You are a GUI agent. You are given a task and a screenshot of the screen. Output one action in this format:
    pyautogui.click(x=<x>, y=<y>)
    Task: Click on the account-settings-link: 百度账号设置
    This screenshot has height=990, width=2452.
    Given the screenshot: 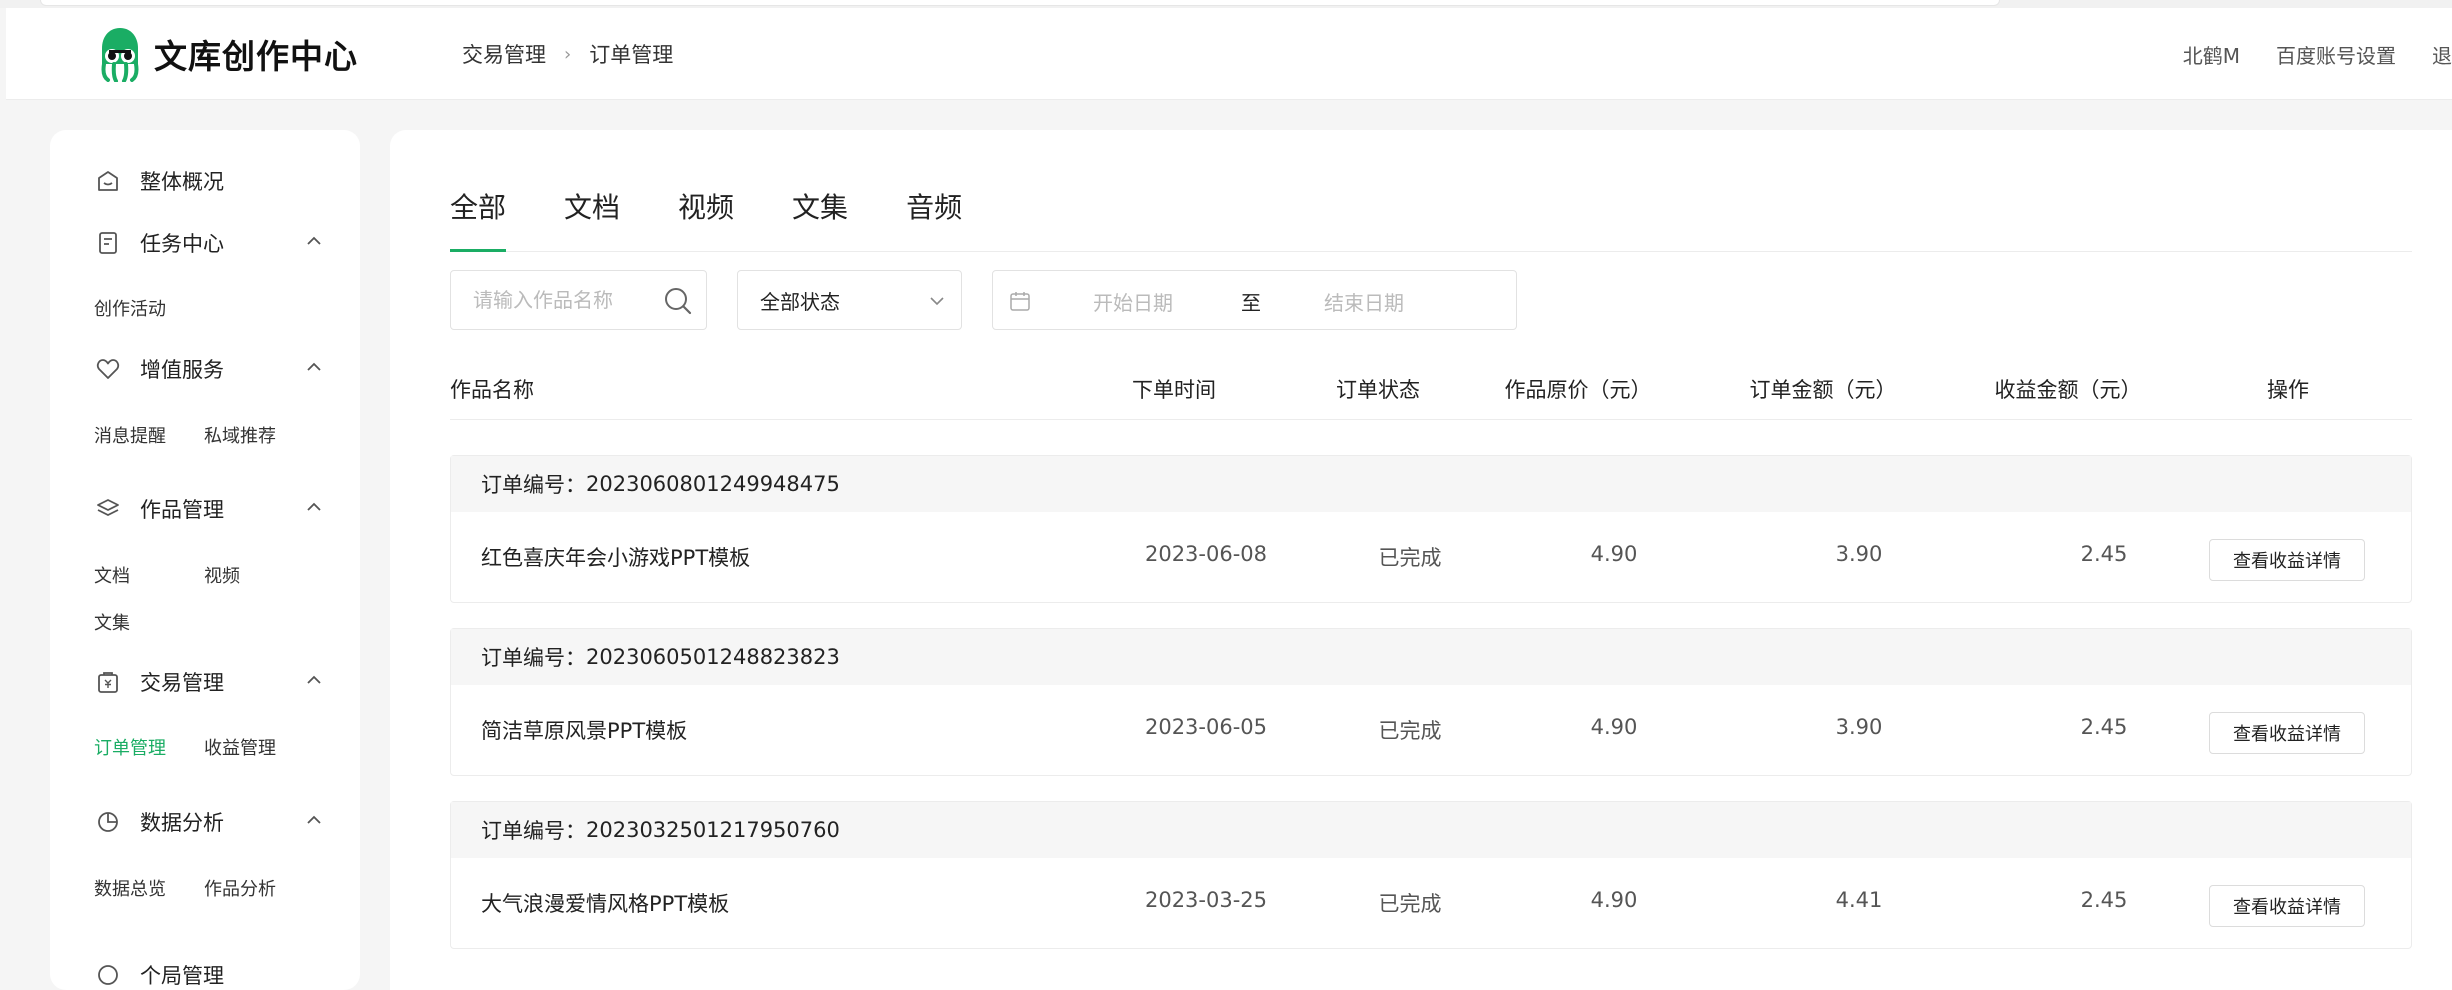 What is the action you would take?
    pyautogui.click(x=2336, y=54)
    